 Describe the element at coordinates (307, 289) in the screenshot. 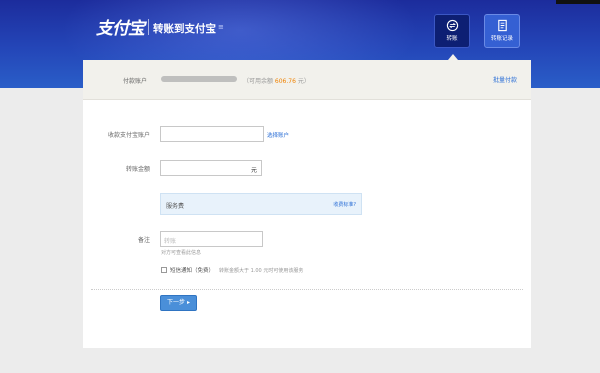

I see `form-divider` at that location.